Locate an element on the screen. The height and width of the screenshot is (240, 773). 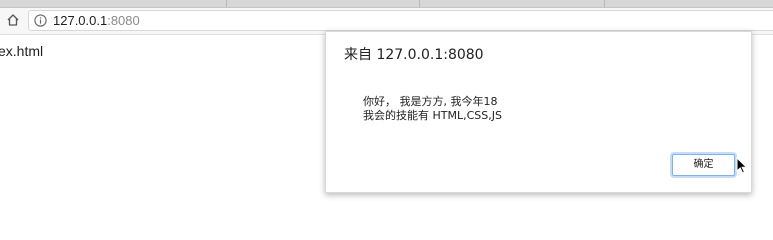
info-icon is located at coordinates (40, 20).